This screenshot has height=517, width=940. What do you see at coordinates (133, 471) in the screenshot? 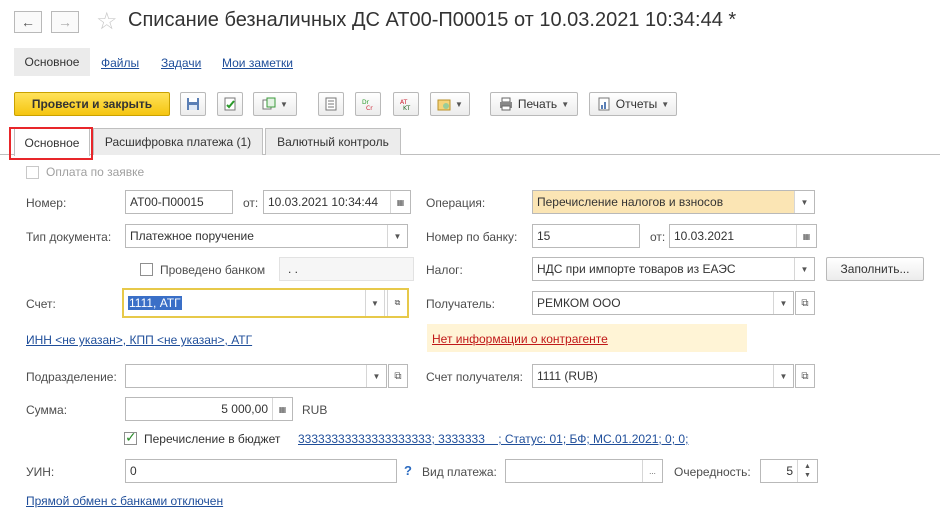
I see `uin-value: 0` at bounding box center [133, 471].